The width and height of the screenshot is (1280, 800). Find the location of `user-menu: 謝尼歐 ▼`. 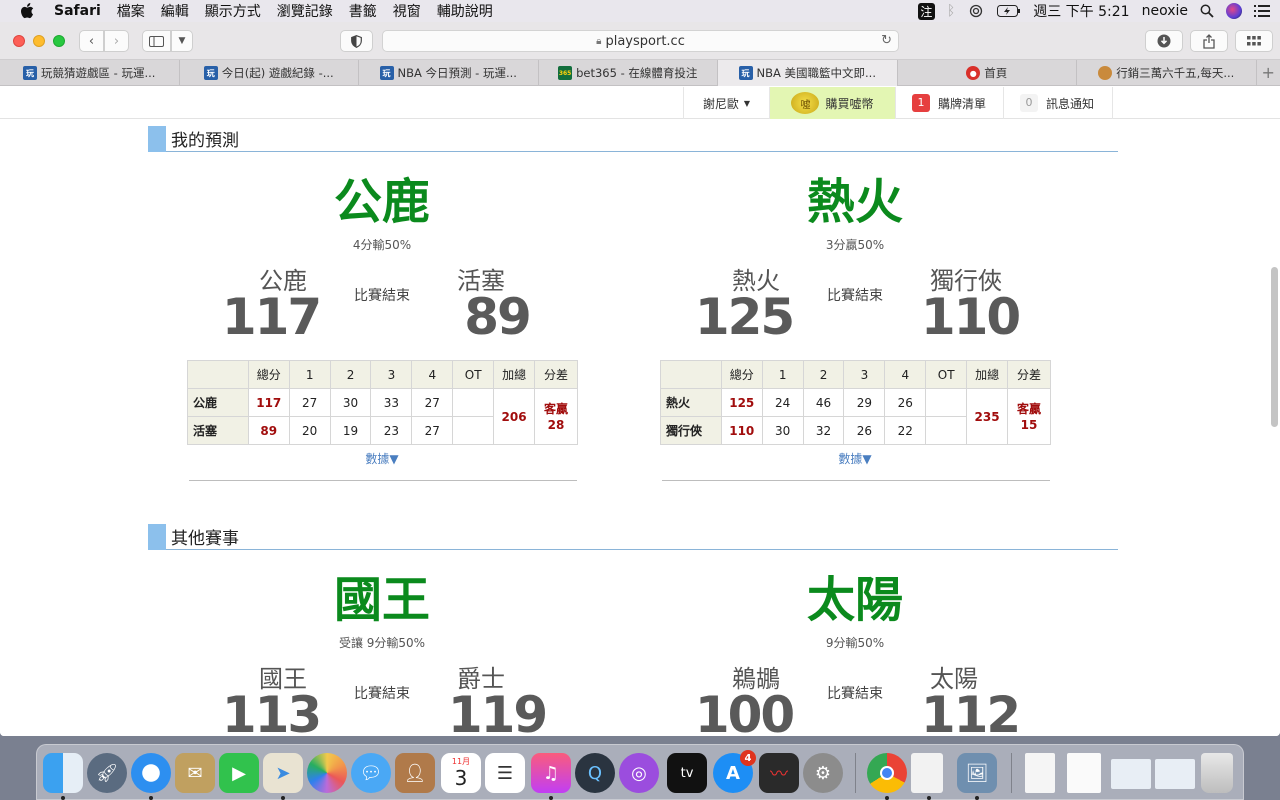

user-menu: 謝尼歐 ▼ is located at coordinates (726, 103).